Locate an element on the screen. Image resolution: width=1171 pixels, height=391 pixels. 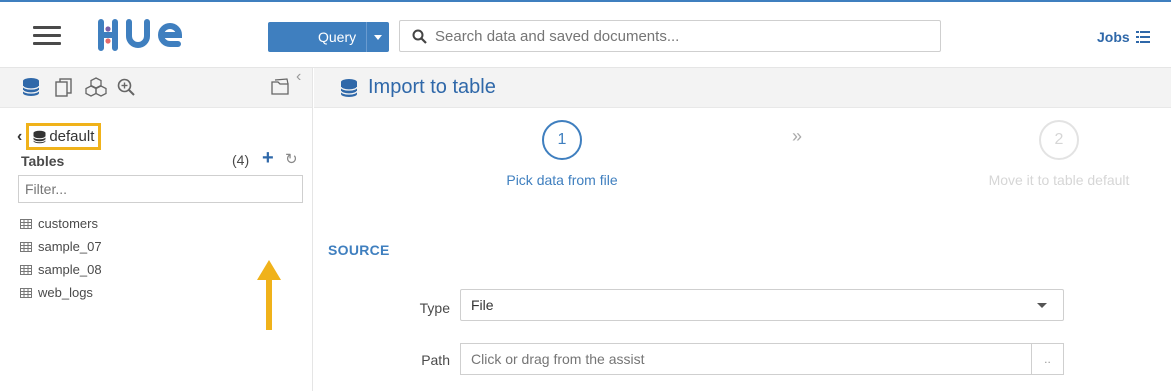
table-name: customers is located at coordinates (68, 223).